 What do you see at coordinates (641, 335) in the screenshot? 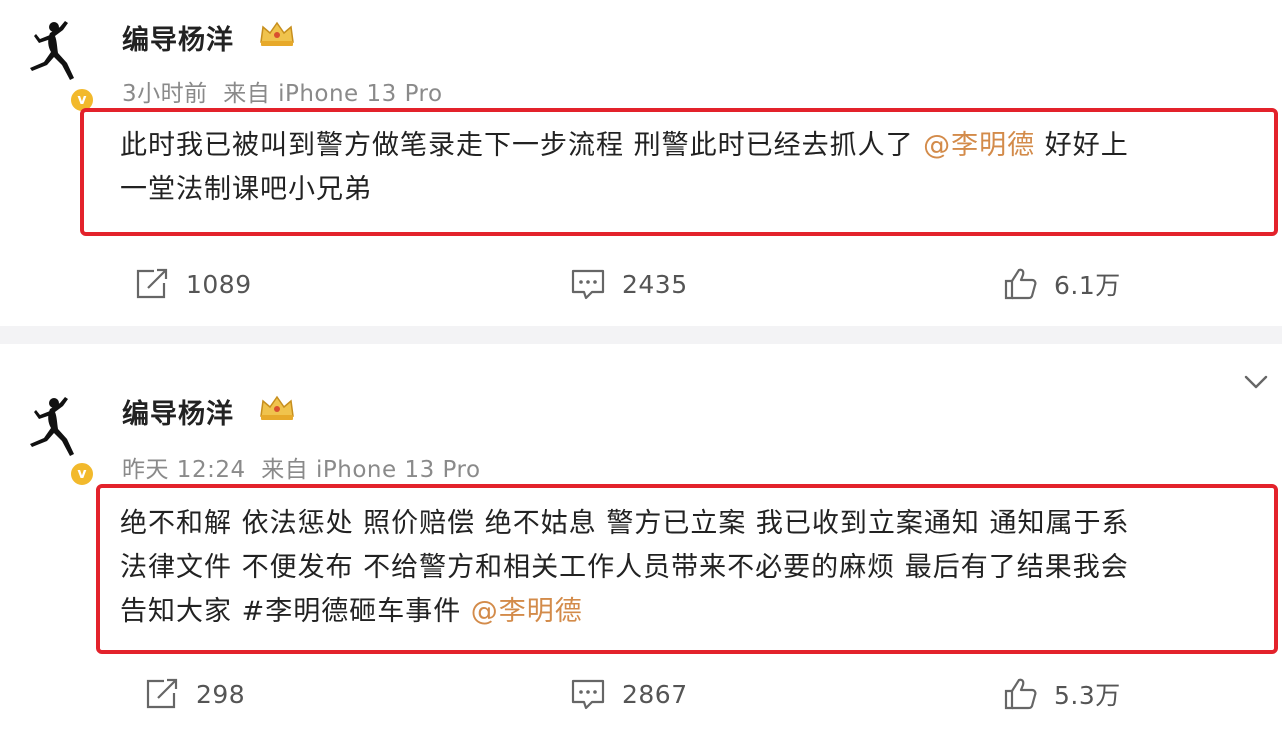
I see `post-divider` at bounding box center [641, 335].